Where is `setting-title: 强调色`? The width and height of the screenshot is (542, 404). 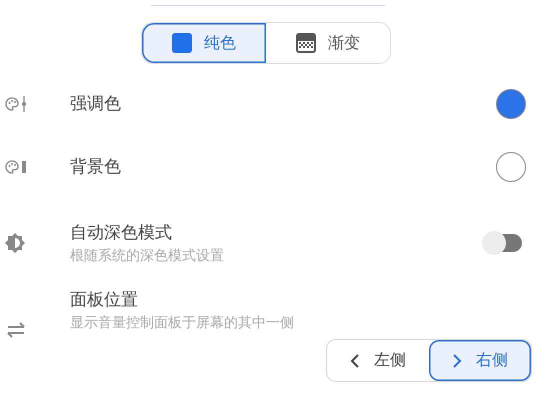
setting-title: 强调色 is located at coordinates (96, 104).